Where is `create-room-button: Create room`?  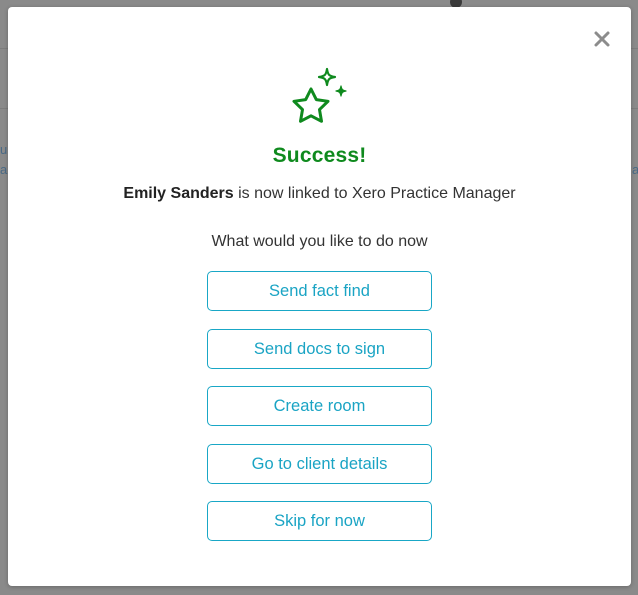
create-room-button: Create room is located at coordinates (319, 406).